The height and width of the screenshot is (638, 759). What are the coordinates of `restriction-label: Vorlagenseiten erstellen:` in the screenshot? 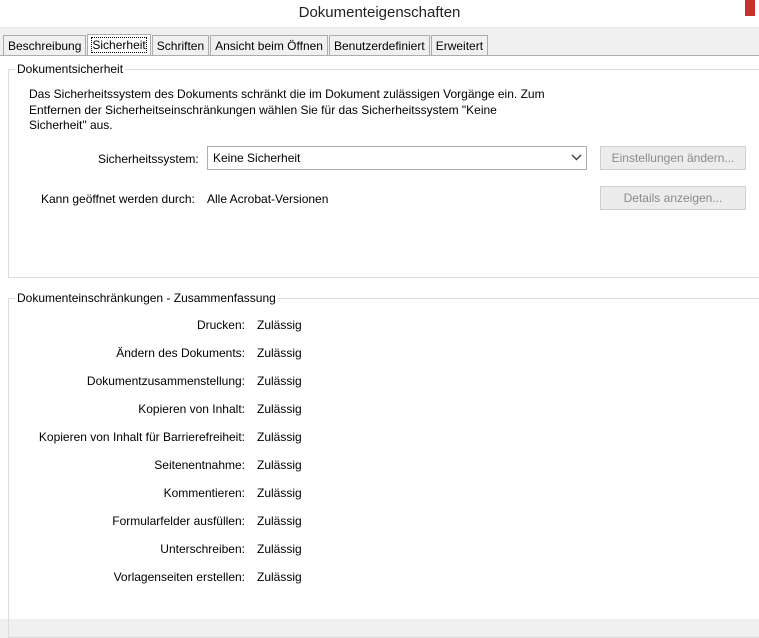 It's located at (179, 577).